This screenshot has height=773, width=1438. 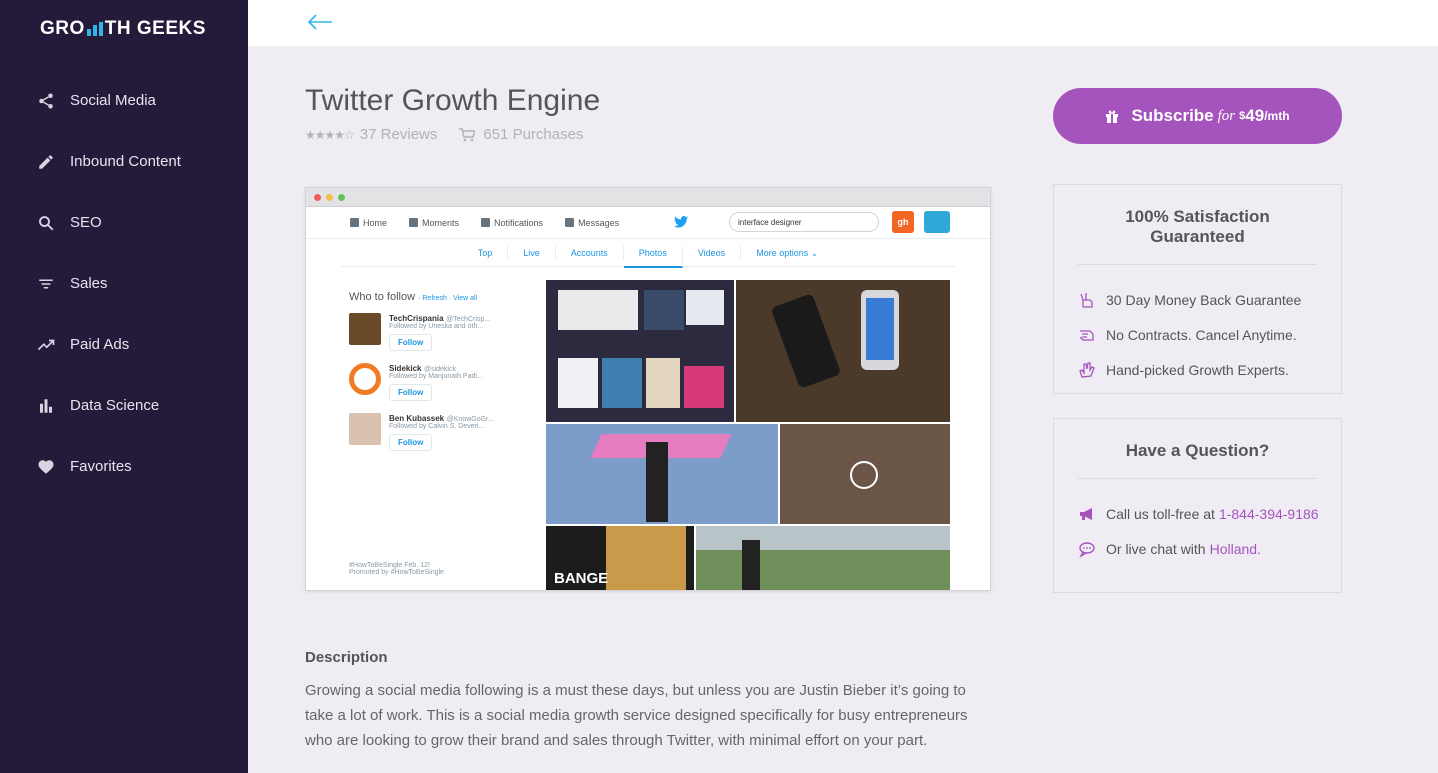 I want to click on sidebar-item-favorites: Favorites, so click(x=124, y=466).